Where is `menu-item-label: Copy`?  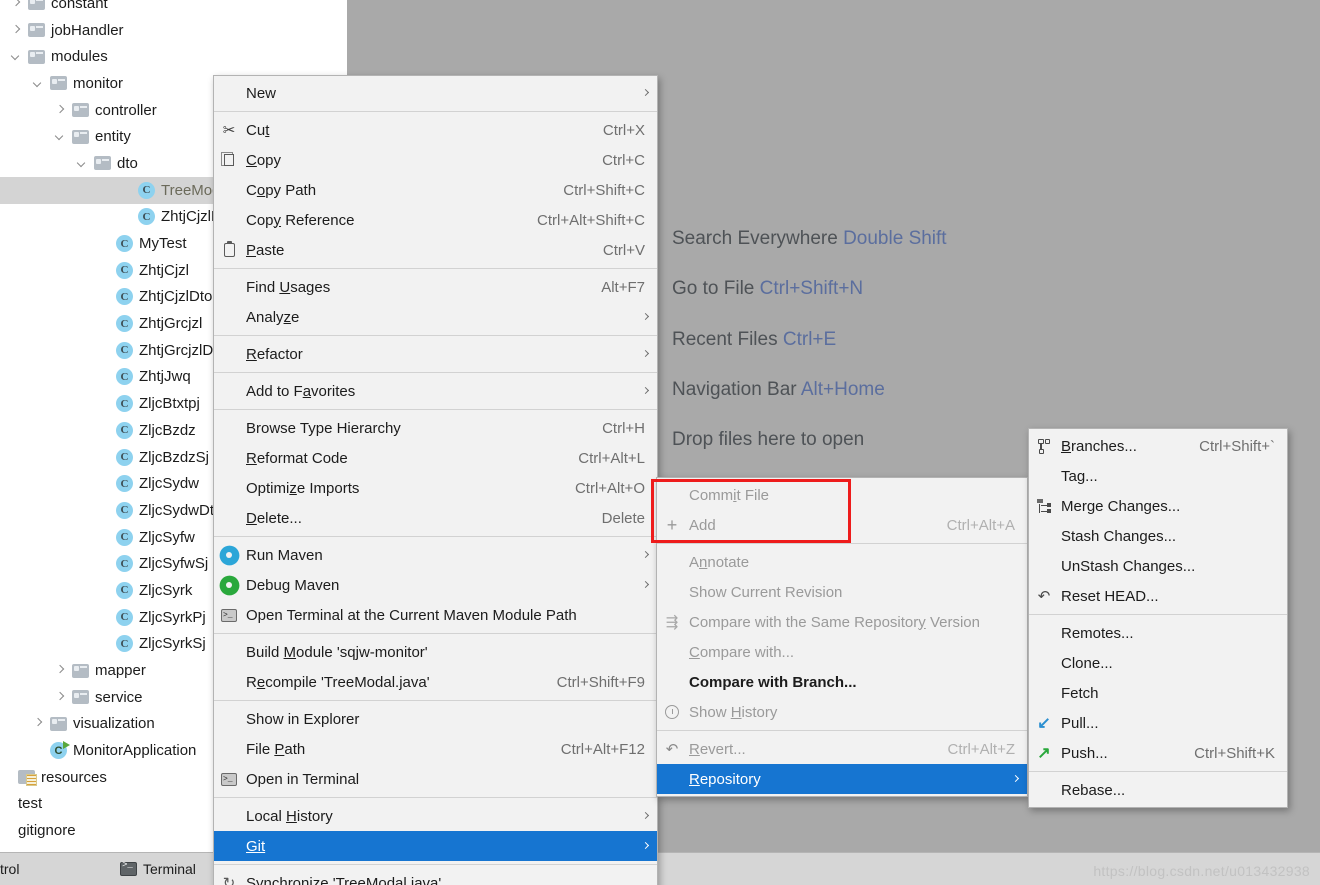 menu-item-label: Copy is located at coordinates (264, 160).